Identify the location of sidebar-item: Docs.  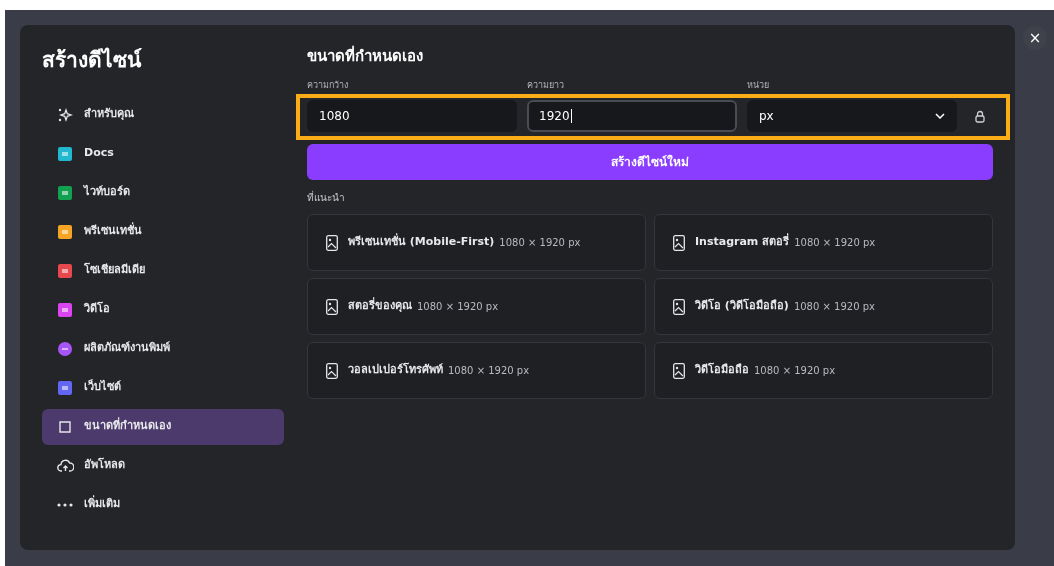
(163, 153).